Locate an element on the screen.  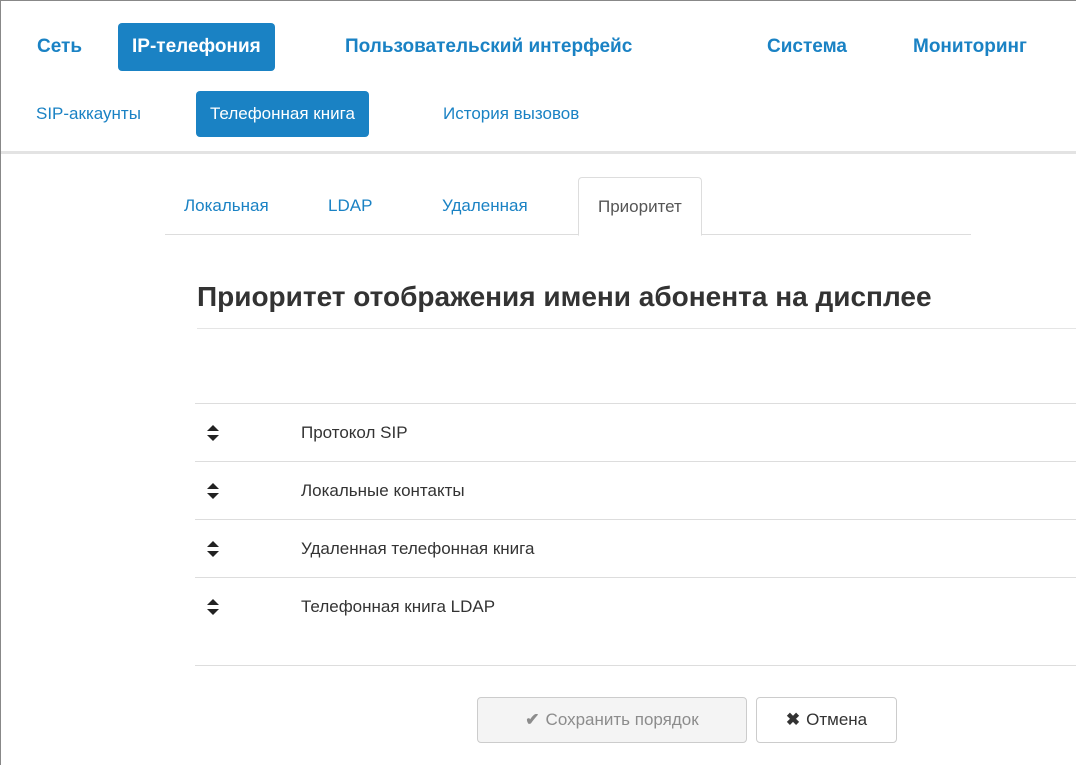
main-nav-system: Система is located at coordinates (807, 47).